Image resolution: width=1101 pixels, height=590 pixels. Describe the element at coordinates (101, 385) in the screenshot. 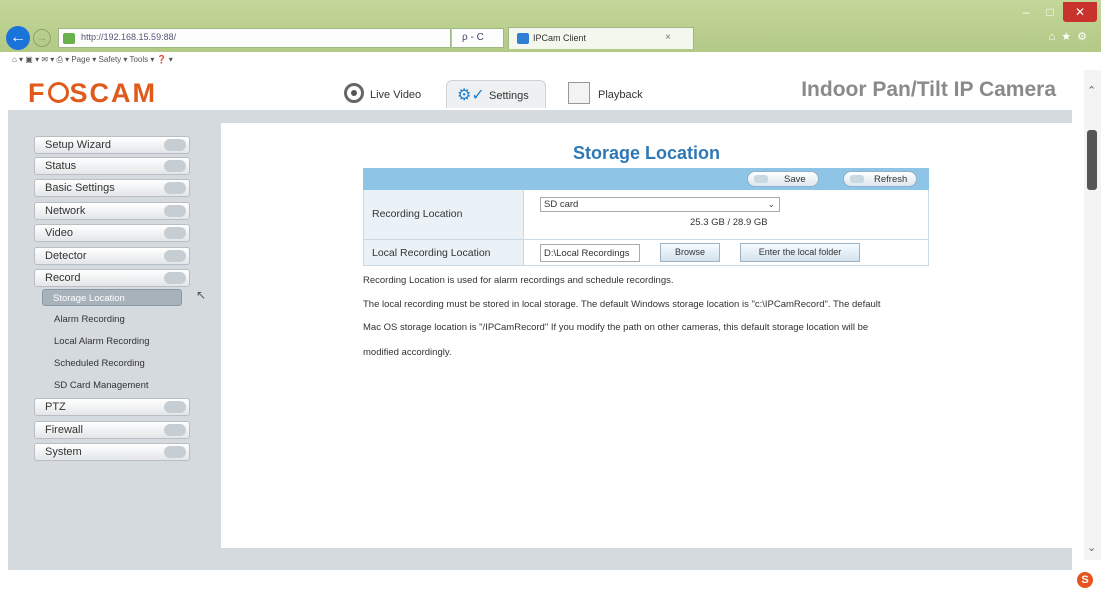

I see `submenu-sd-card-management: SD Card Management` at that location.